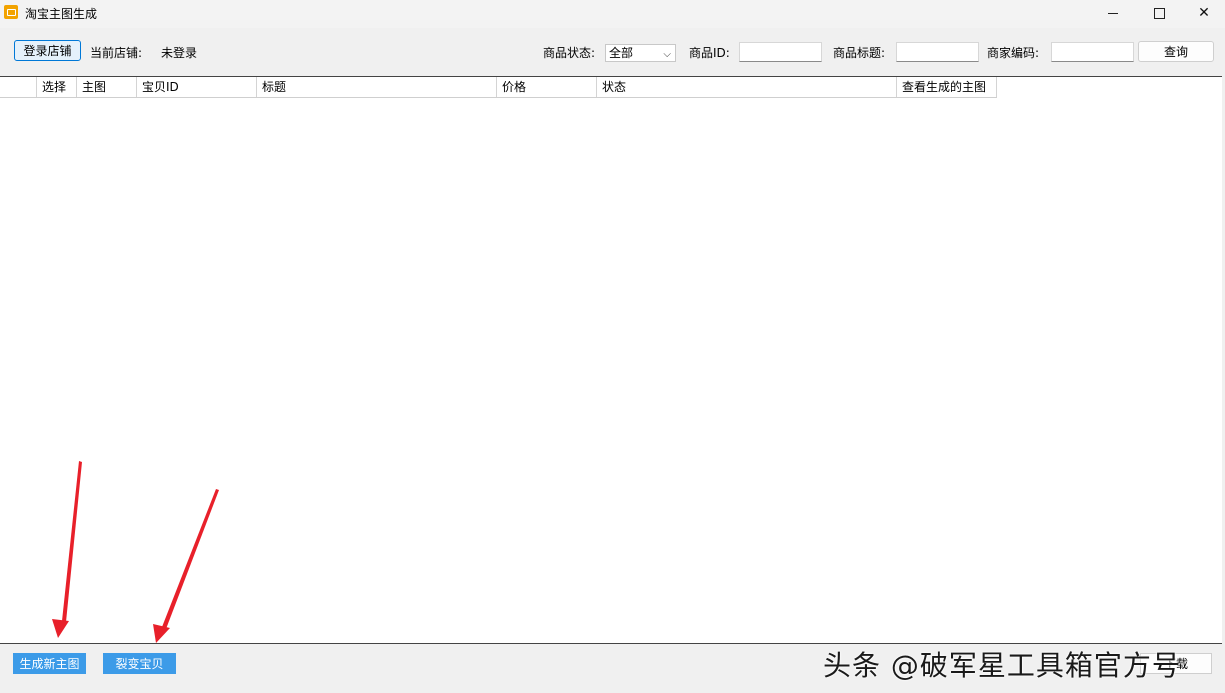 The width and height of the screenshot is (1225, 693). I want to click on watermark-text: 头条 @破军星工具箱官方号, so click(1002, 665).